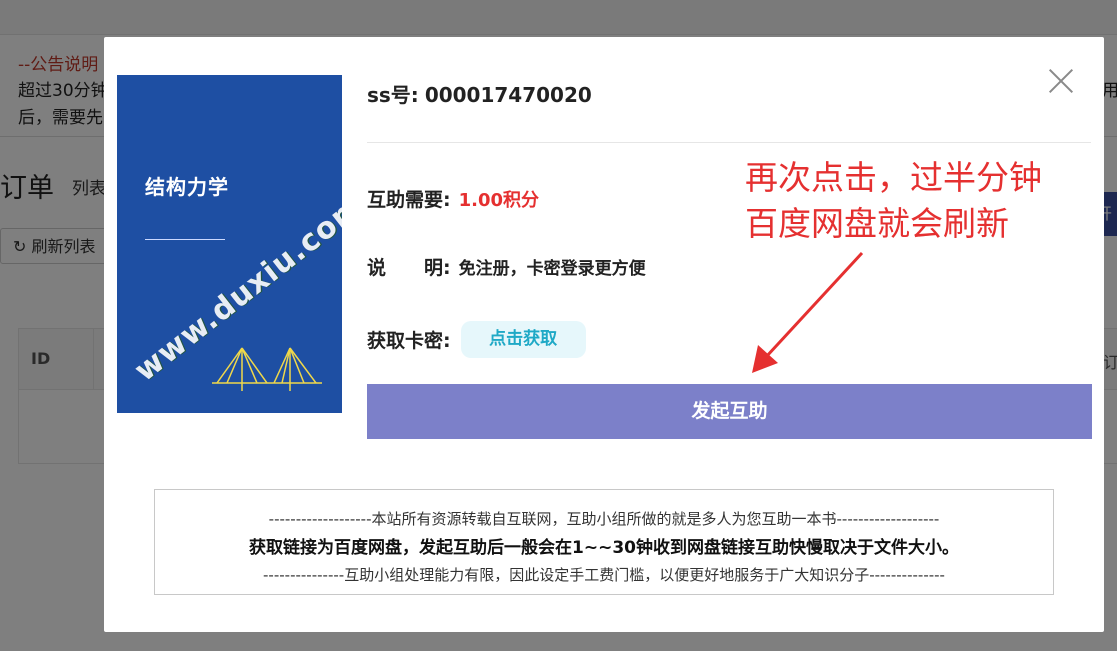  Describe the element at coordinates (267, 369) in the screenshot. I see `bridge-illustration` at that location.